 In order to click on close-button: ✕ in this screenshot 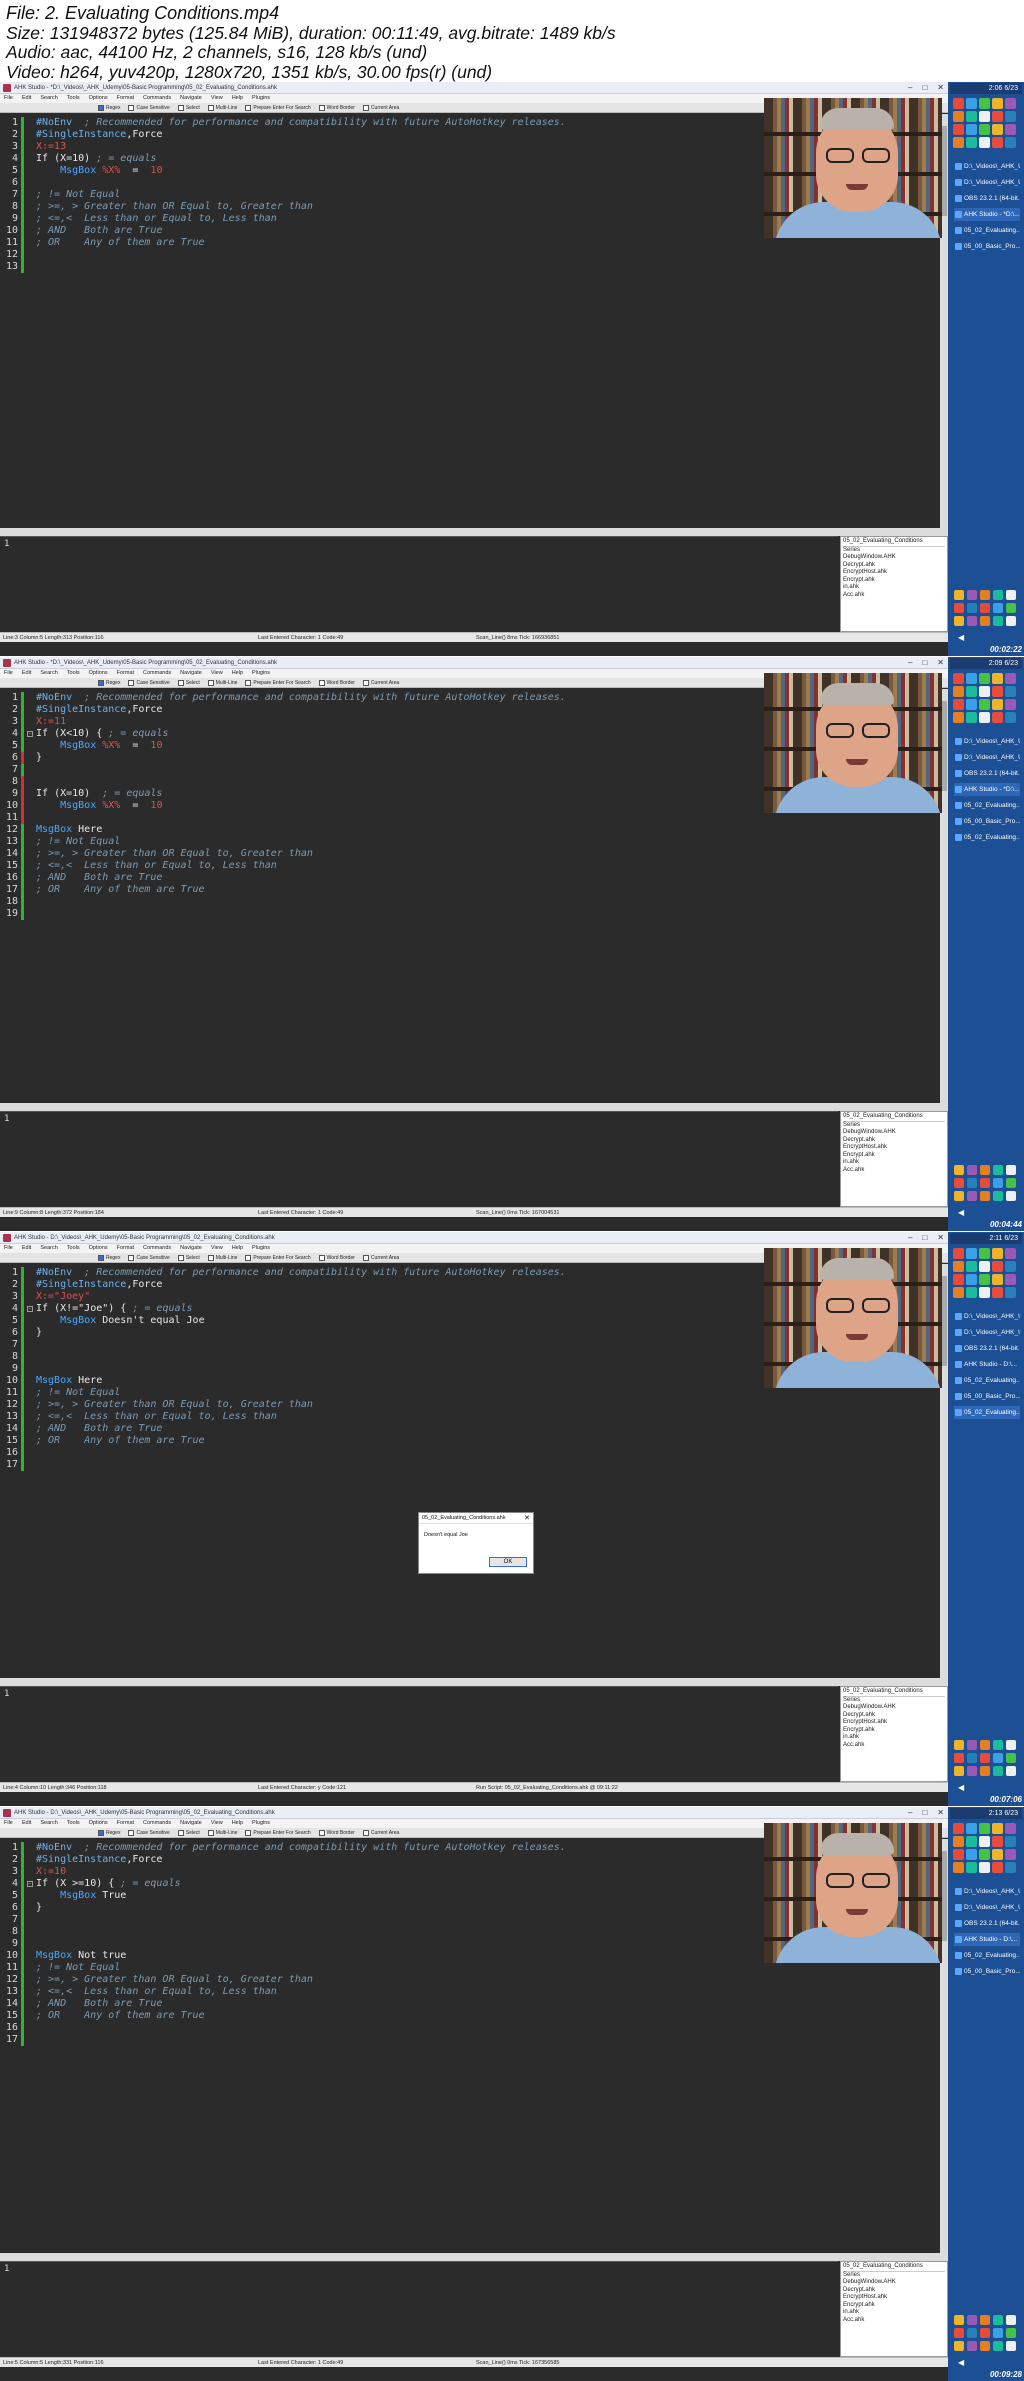, I will do `click(940, 663)`.